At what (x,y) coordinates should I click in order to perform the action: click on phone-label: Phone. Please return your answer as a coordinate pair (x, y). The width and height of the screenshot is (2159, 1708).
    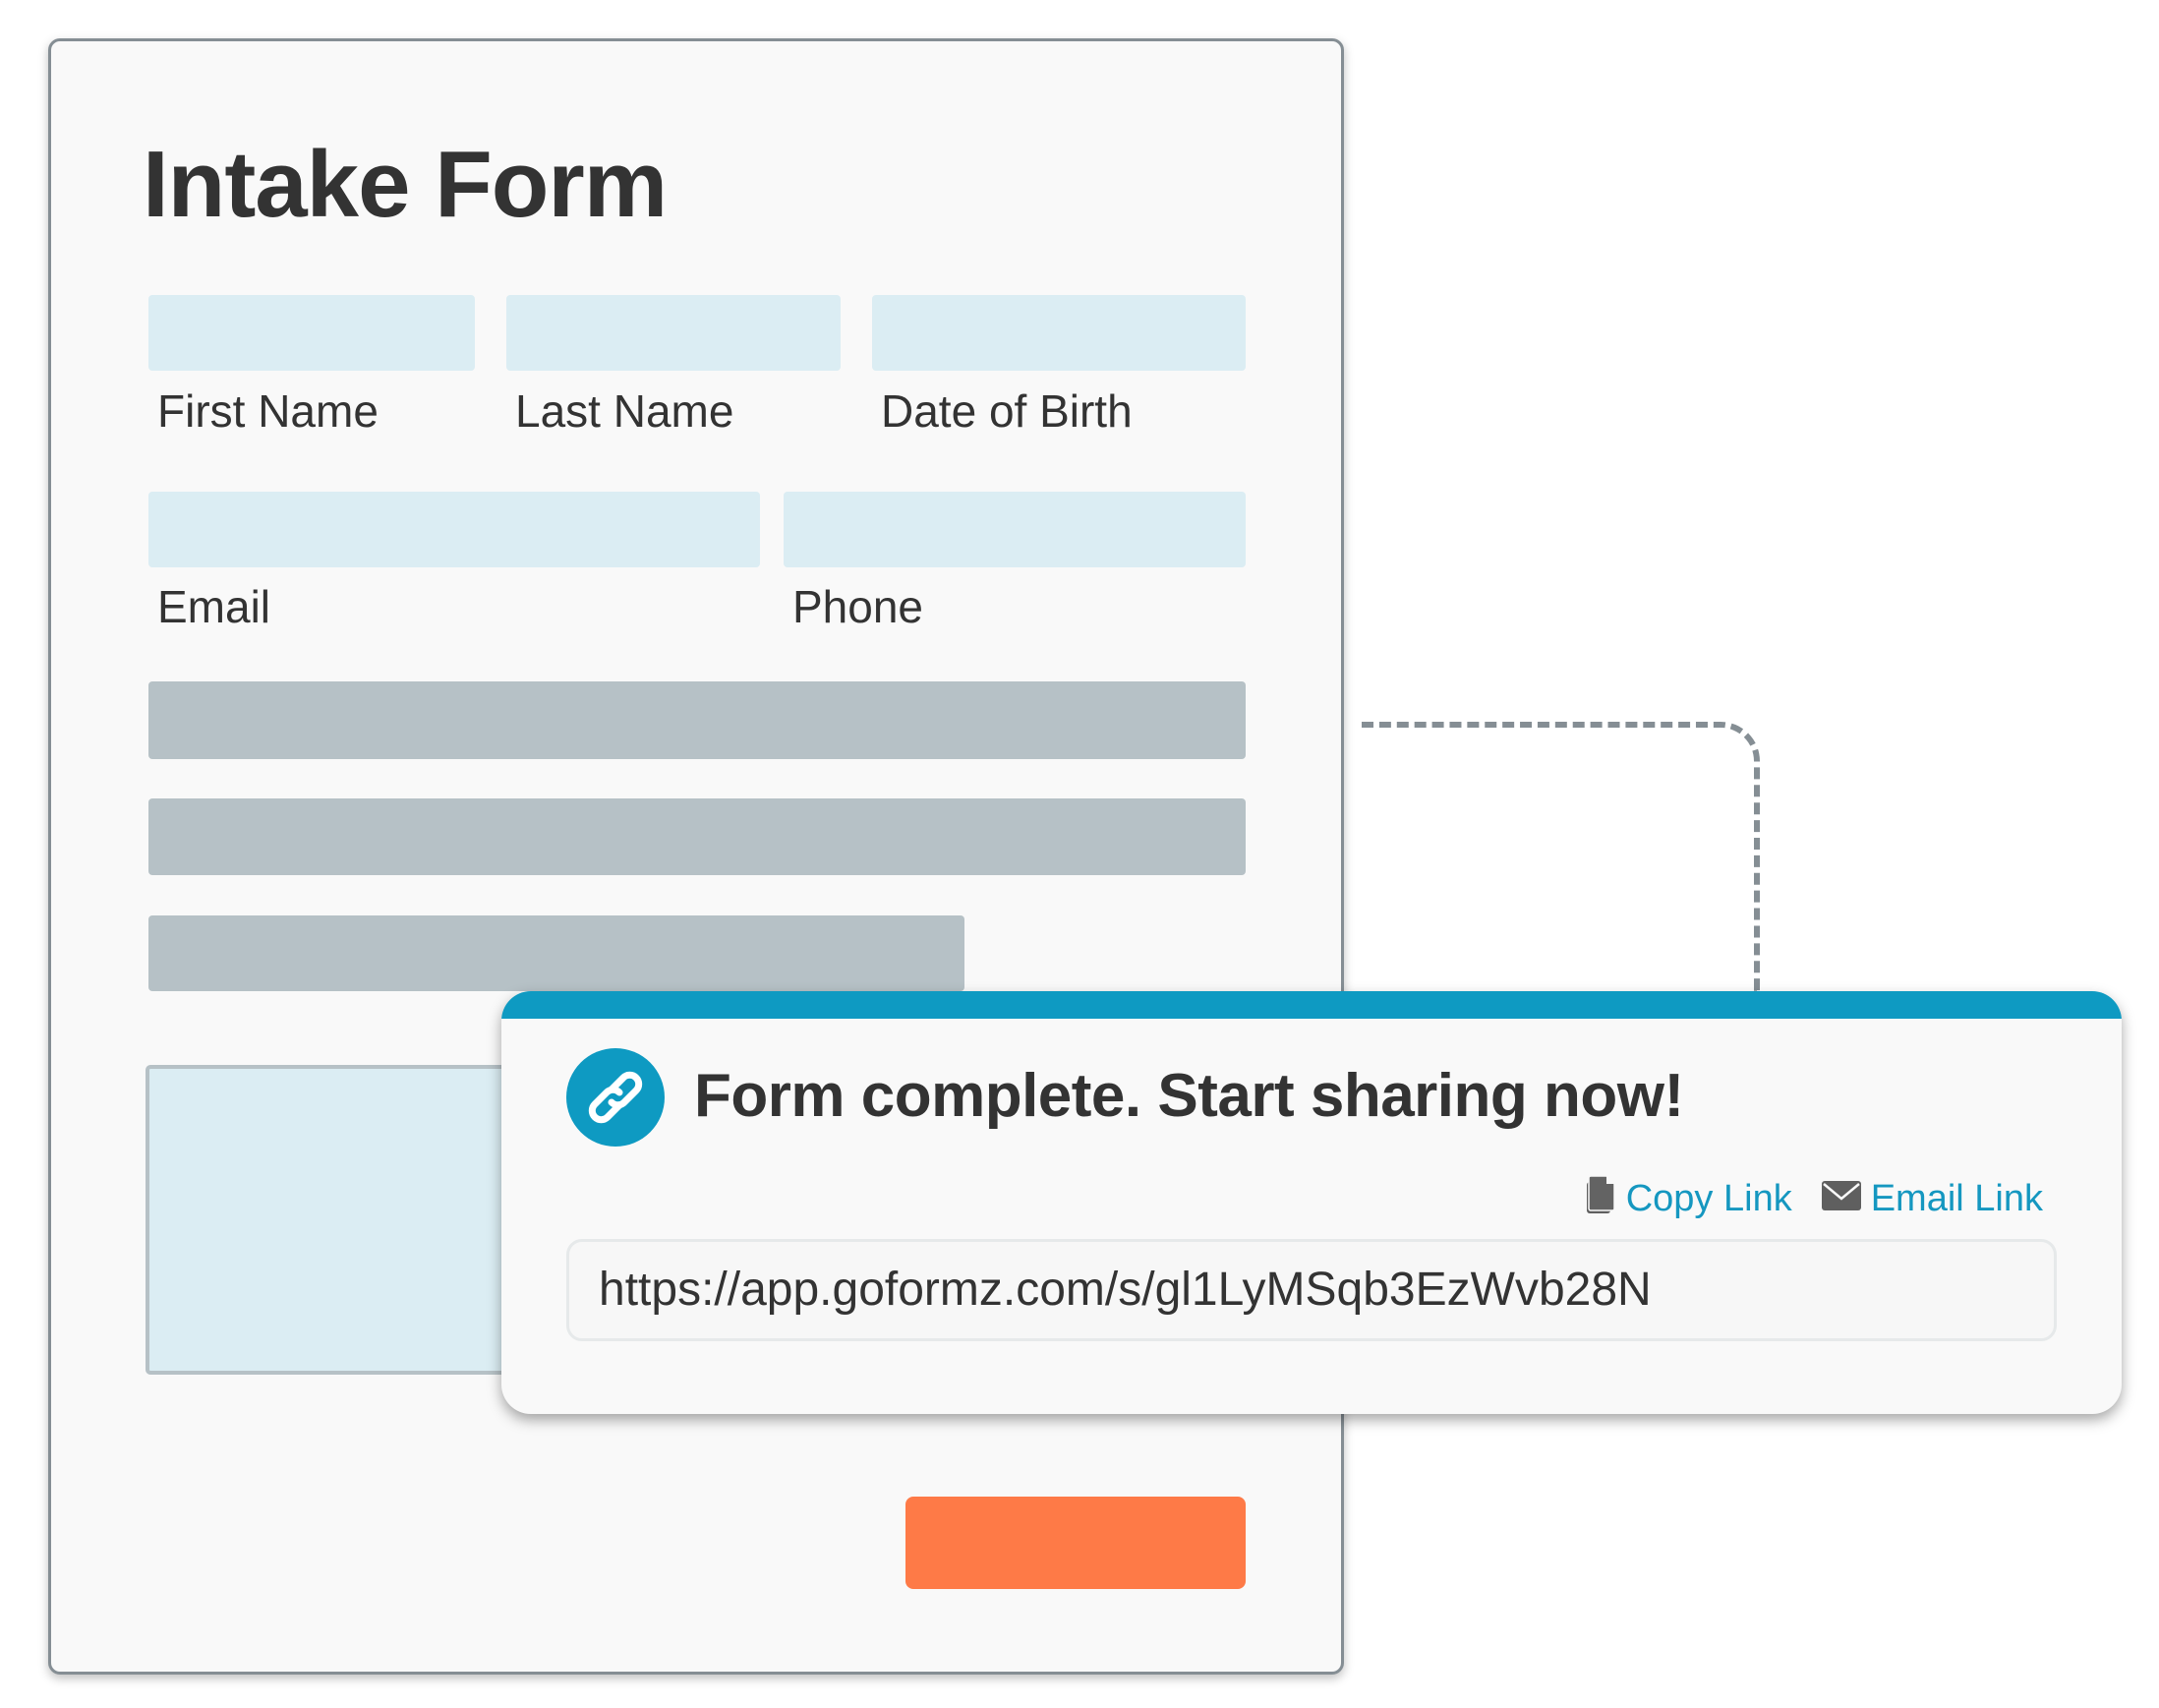
    Looking at the image, I should click on (858, 606).